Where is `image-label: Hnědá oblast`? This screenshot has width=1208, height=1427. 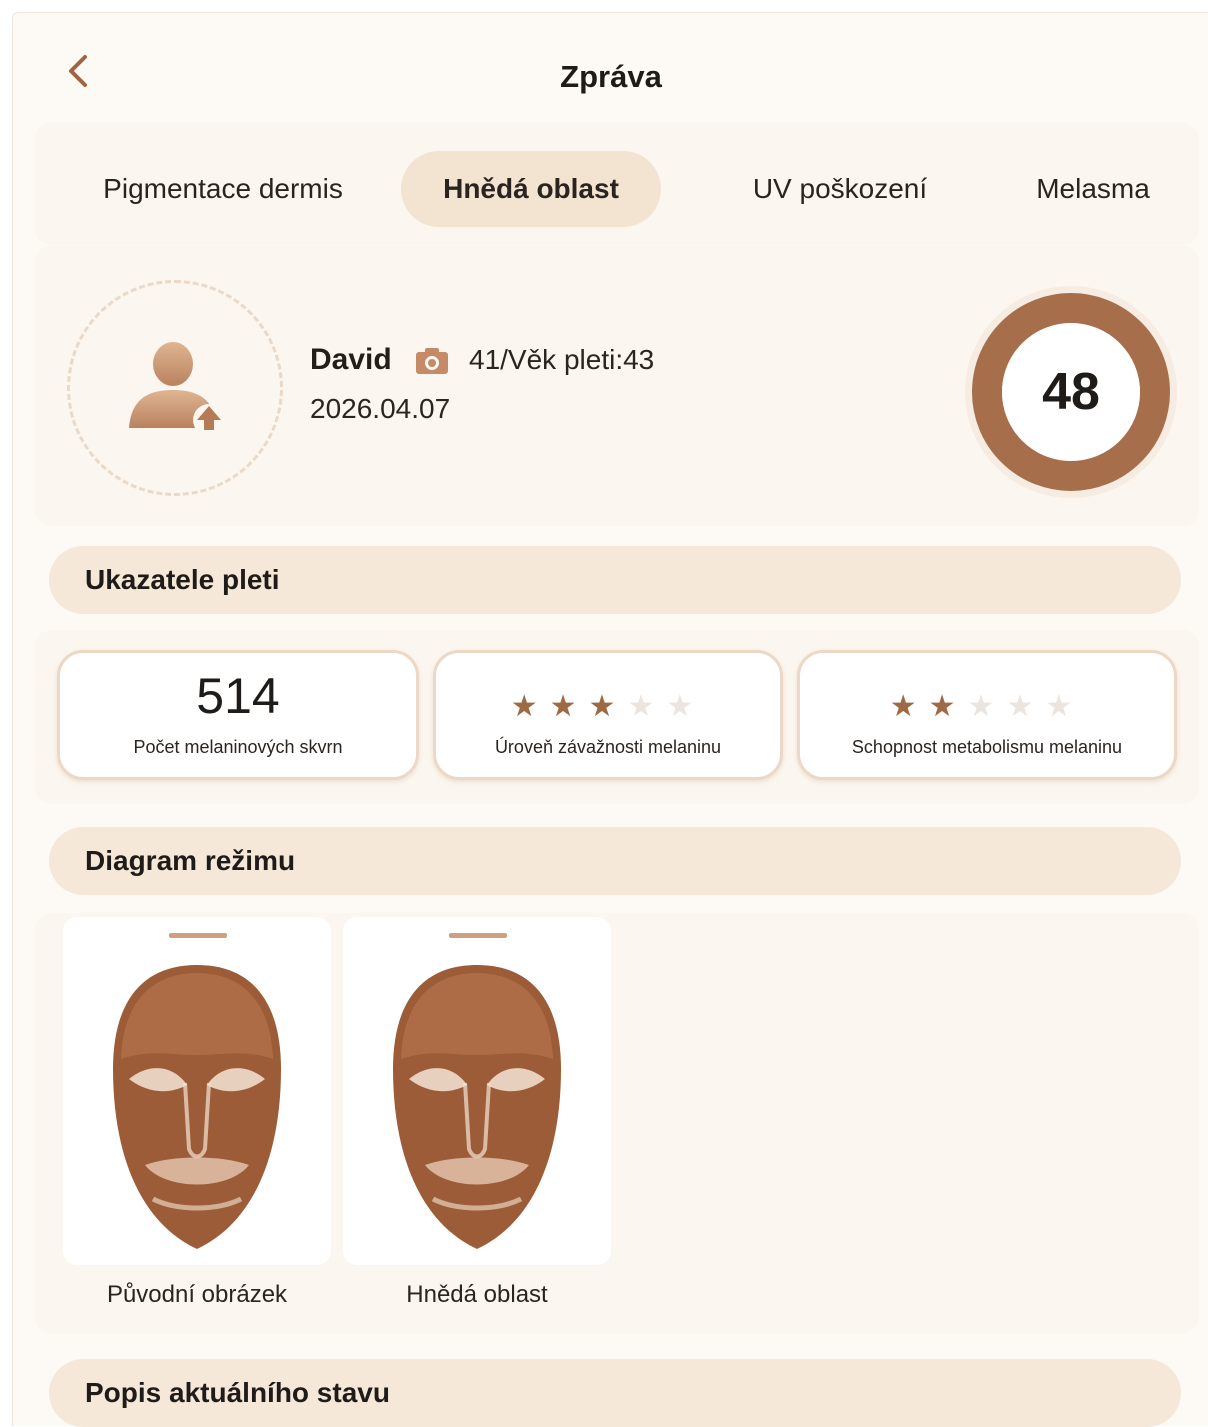
image-label: Hnědá oblast is located at coordinates (477, 1294).